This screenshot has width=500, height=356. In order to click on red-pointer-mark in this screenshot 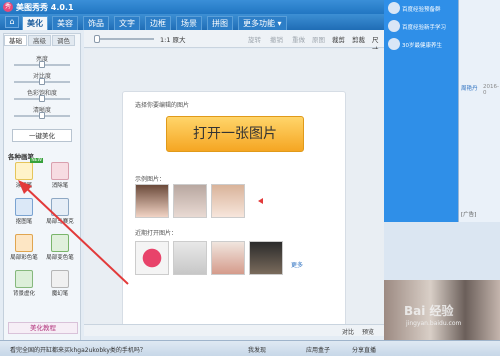, I will do `click(260, 201)`.